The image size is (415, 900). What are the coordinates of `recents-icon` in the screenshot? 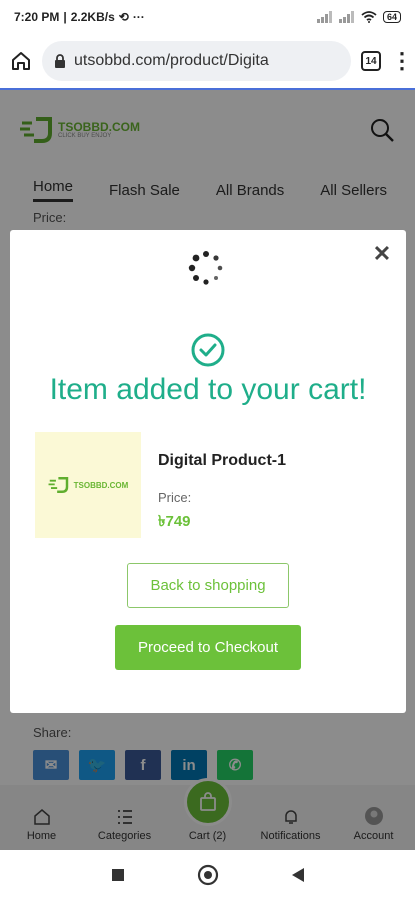 It's located at (118, 875).